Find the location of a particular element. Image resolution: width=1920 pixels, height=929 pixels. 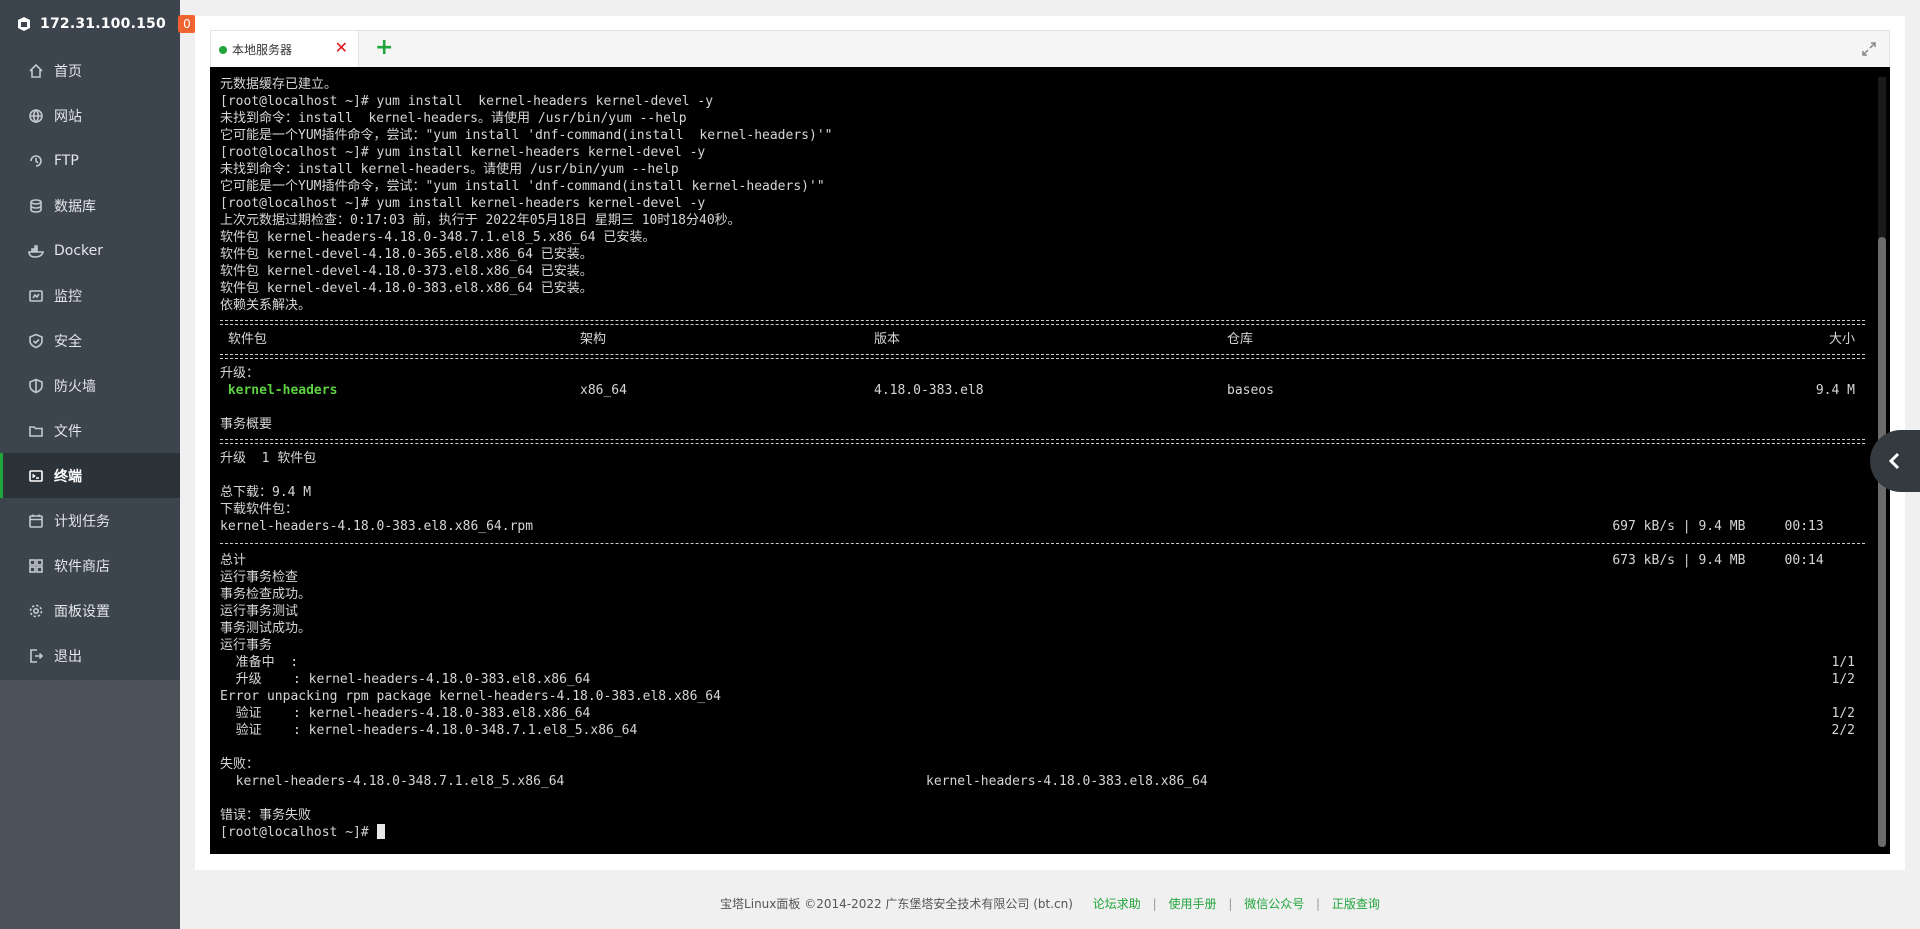

sidebar-item-4: Docker is located at coordinates (90, 250).